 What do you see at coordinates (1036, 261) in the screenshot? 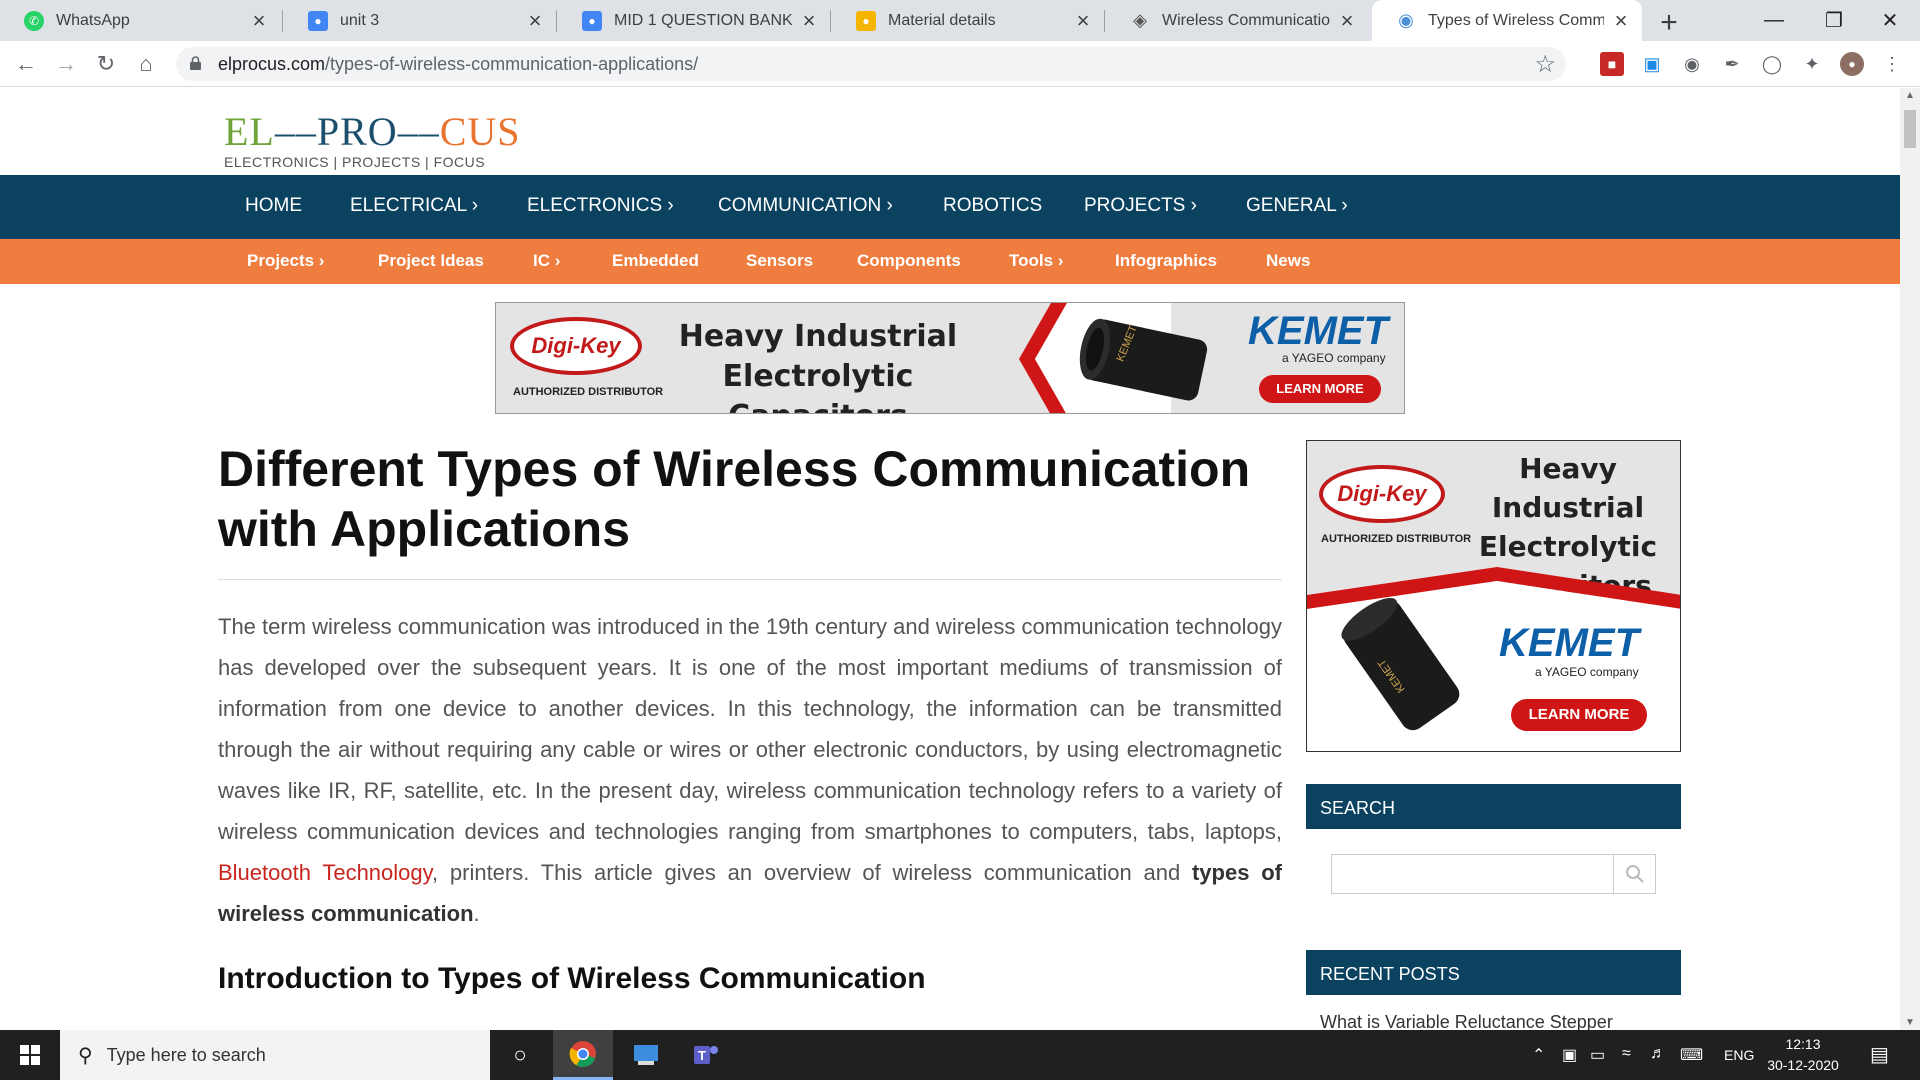
I see `subnav-tools: Tools ›` at bounding box center [1036, 261].